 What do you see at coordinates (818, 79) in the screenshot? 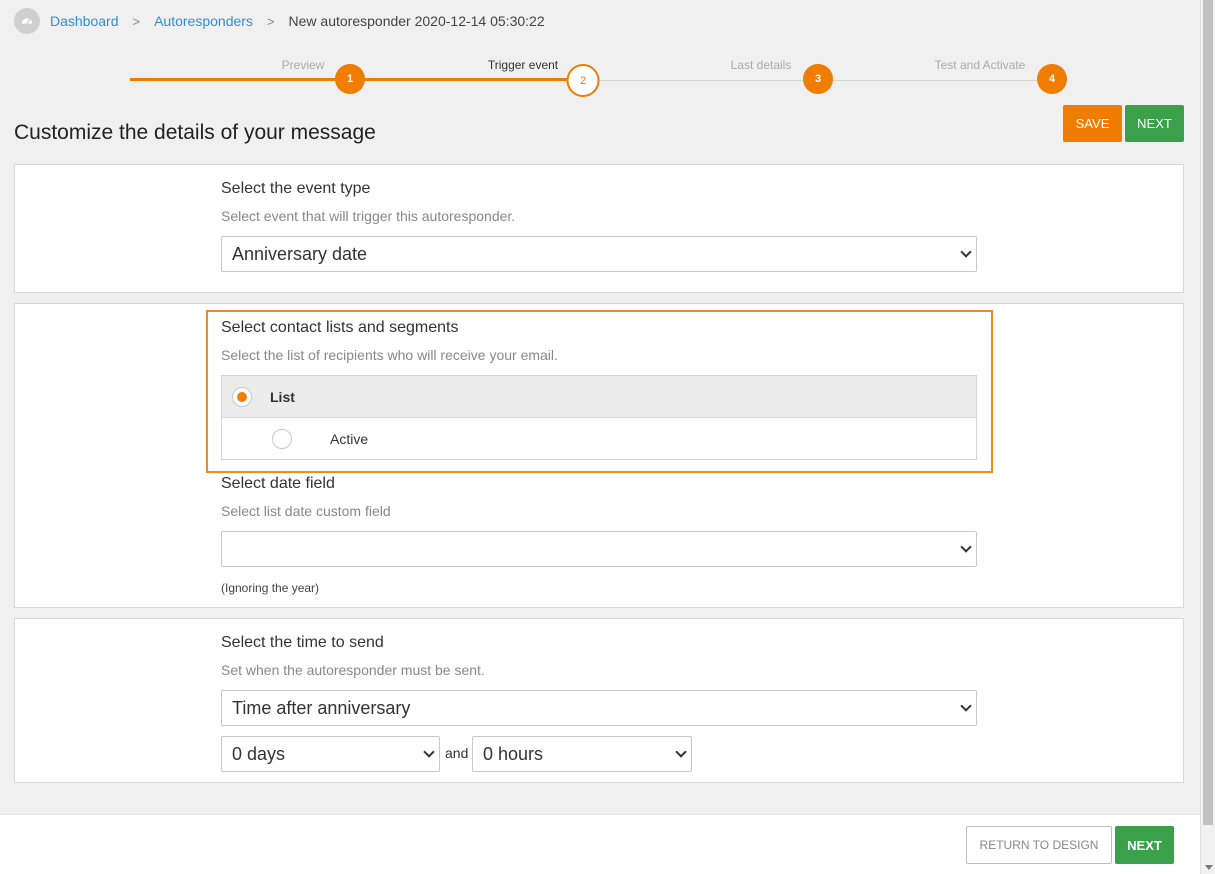
I see `step-dot-3: 3` at bounding box center [818, 79].